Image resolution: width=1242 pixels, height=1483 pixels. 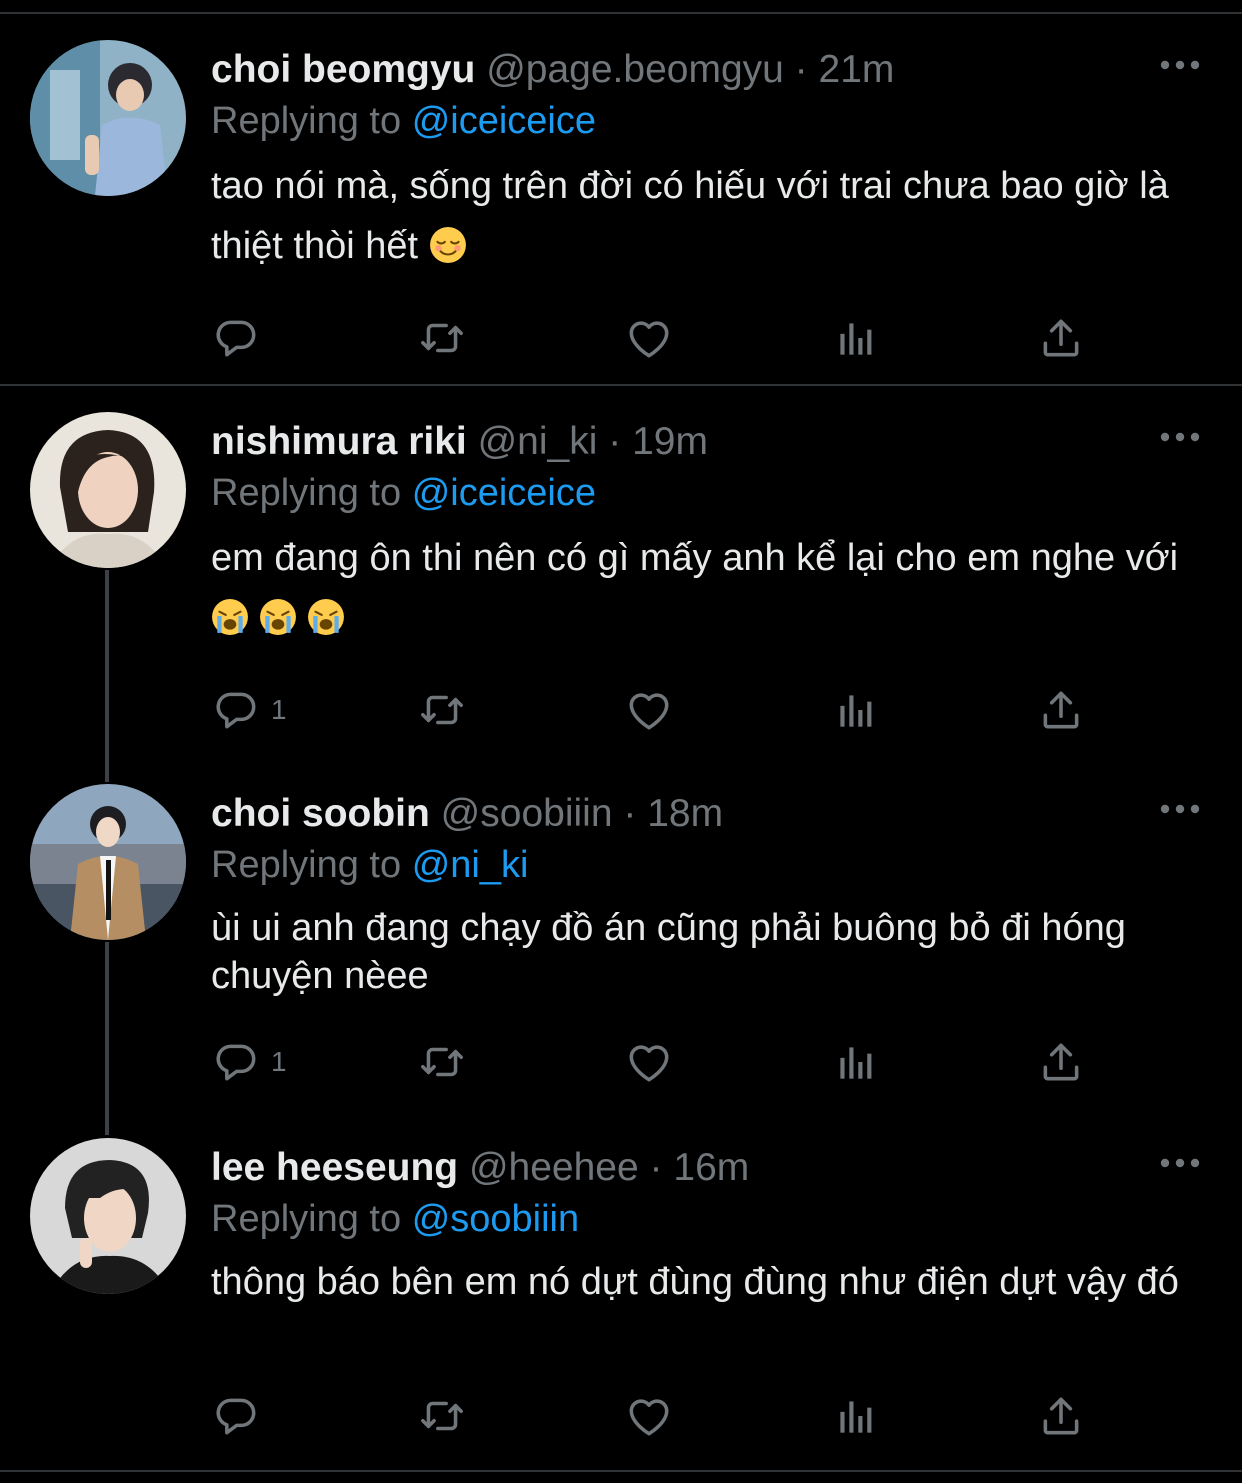 I want to click on user-handle: @page.beomgyu, so click(x=635, y=69).